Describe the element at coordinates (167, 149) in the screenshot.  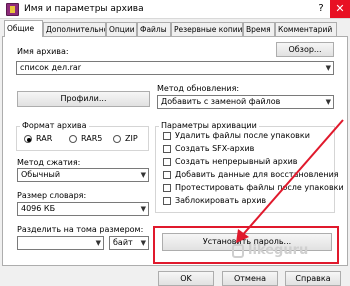
I see `sfx-archive-checkbox` at that location.